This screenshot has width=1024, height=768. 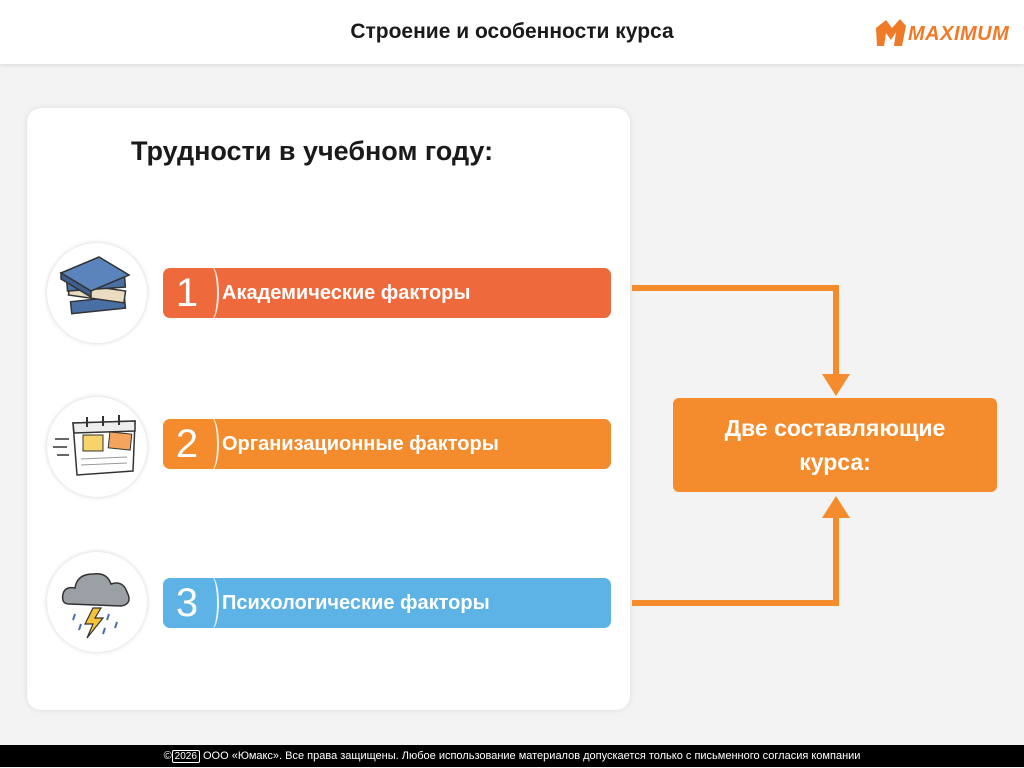 I want to click on calendar-icon, so click(x=97, y=447).